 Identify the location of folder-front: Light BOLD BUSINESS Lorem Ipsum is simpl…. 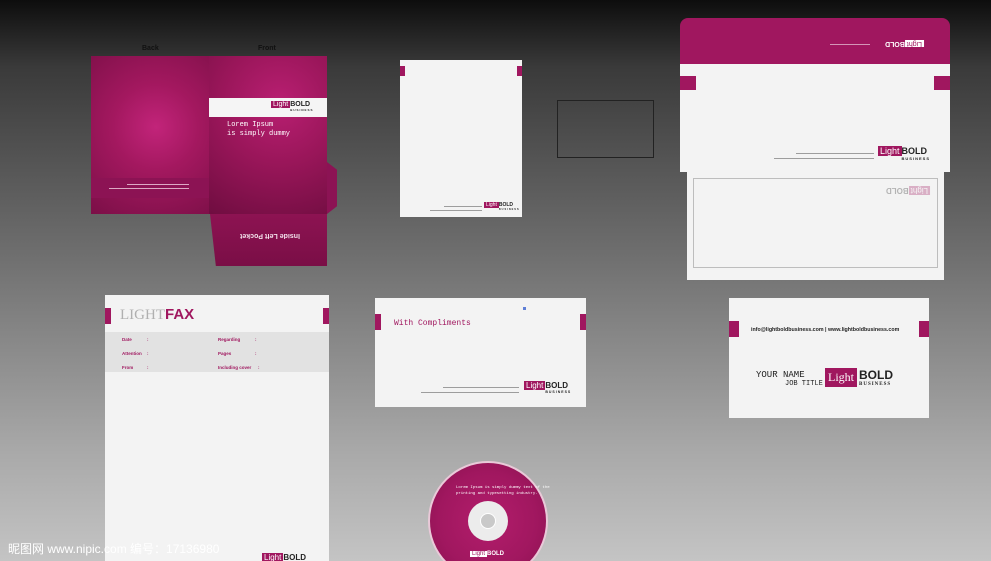
(268, 135).